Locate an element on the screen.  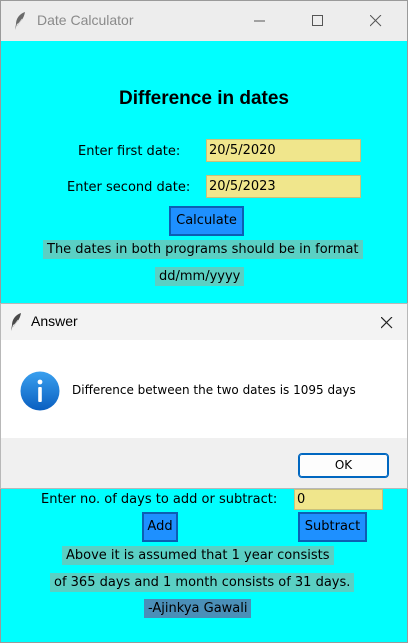
author-credit: -Ajinkya Gawali is located at coordinates (198, 608).